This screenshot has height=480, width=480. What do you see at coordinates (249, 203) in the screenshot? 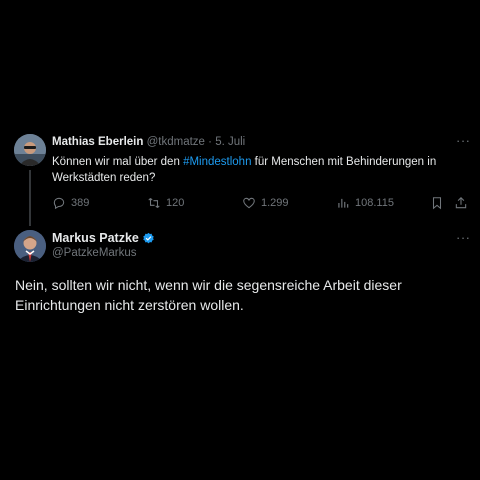
I see `heart-icon` at bounding box center [249, 203].